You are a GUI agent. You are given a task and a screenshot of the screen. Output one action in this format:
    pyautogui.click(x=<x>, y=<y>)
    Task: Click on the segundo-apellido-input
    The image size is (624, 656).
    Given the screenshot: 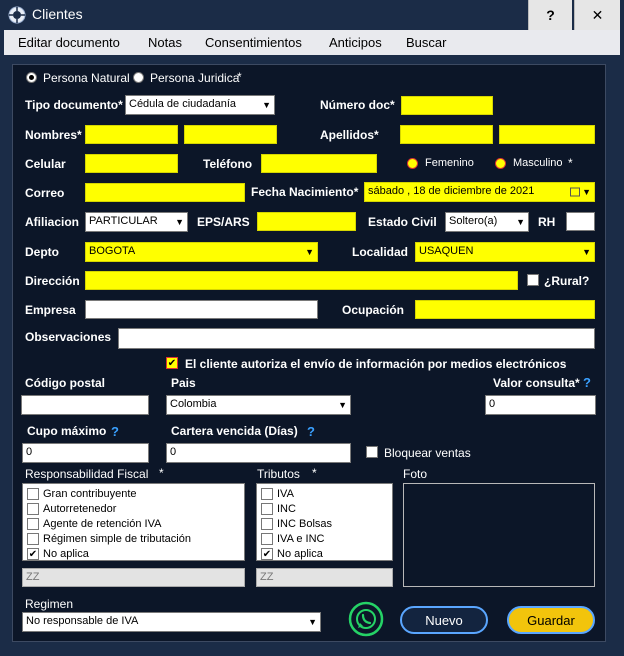 What is the action you would take?
    pyautogui.click(x=547, y=134)
    